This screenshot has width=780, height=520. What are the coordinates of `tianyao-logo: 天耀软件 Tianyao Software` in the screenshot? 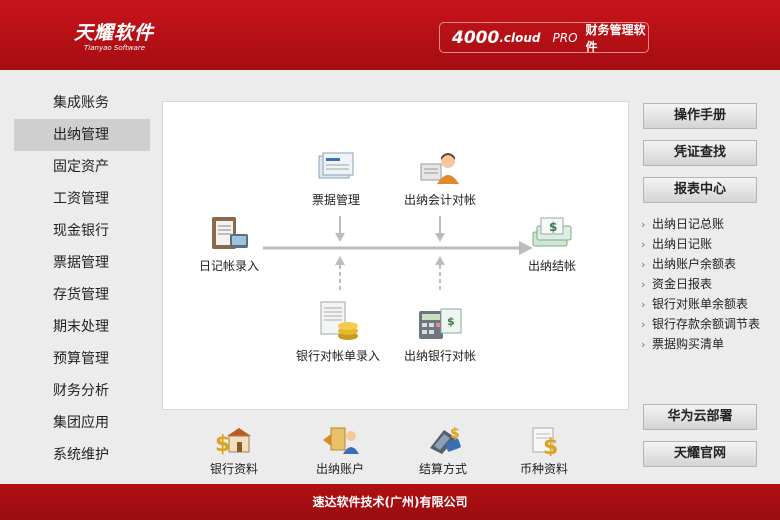 It's located at (114, 35).